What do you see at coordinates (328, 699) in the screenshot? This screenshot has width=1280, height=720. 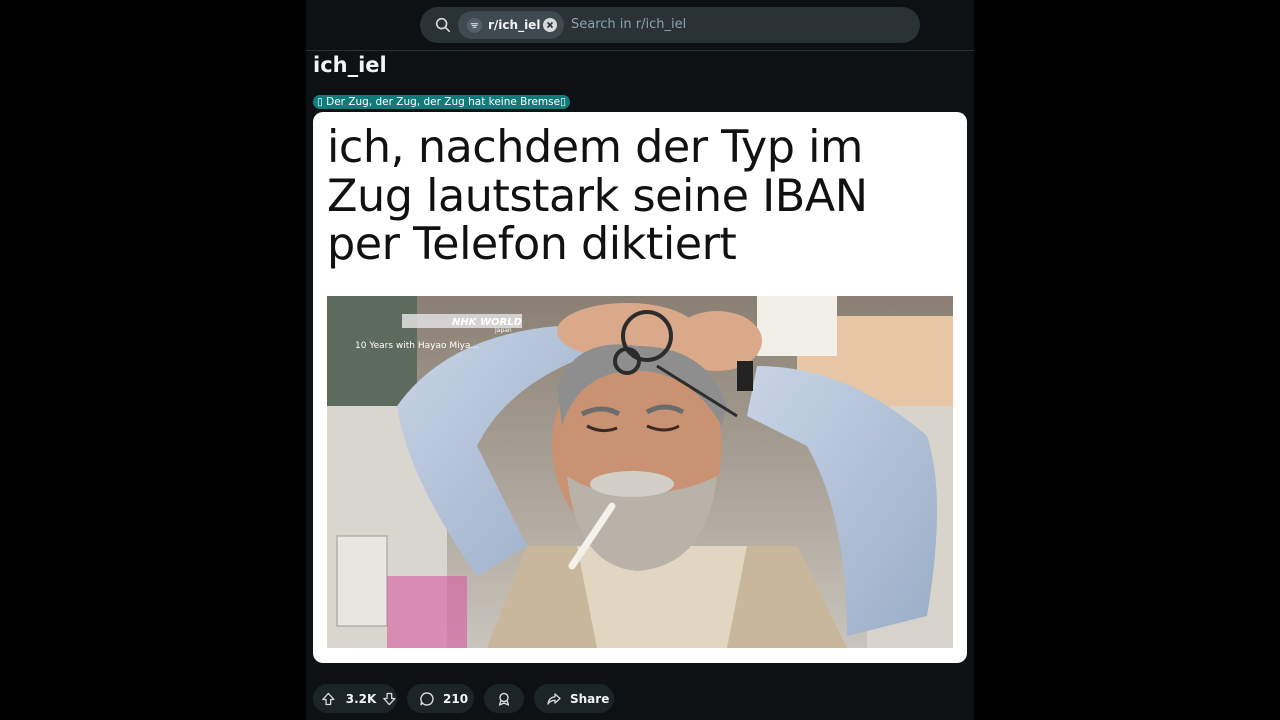 I see `upvote-icon` at bounding box center [328, 699].